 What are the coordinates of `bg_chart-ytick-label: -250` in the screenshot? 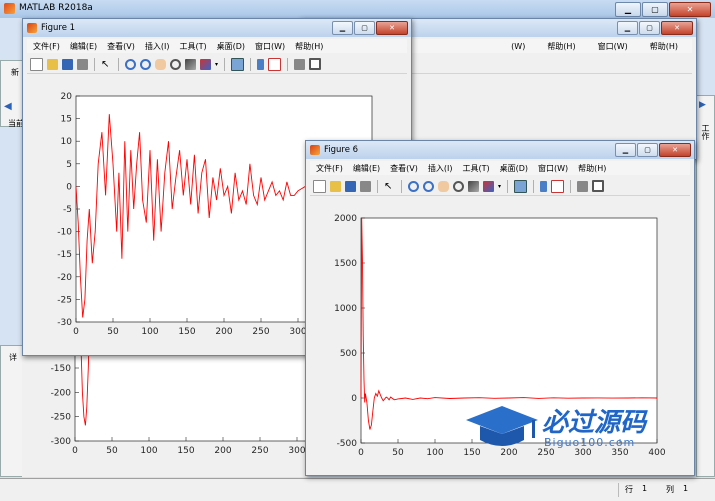 It's located at (61, 418).